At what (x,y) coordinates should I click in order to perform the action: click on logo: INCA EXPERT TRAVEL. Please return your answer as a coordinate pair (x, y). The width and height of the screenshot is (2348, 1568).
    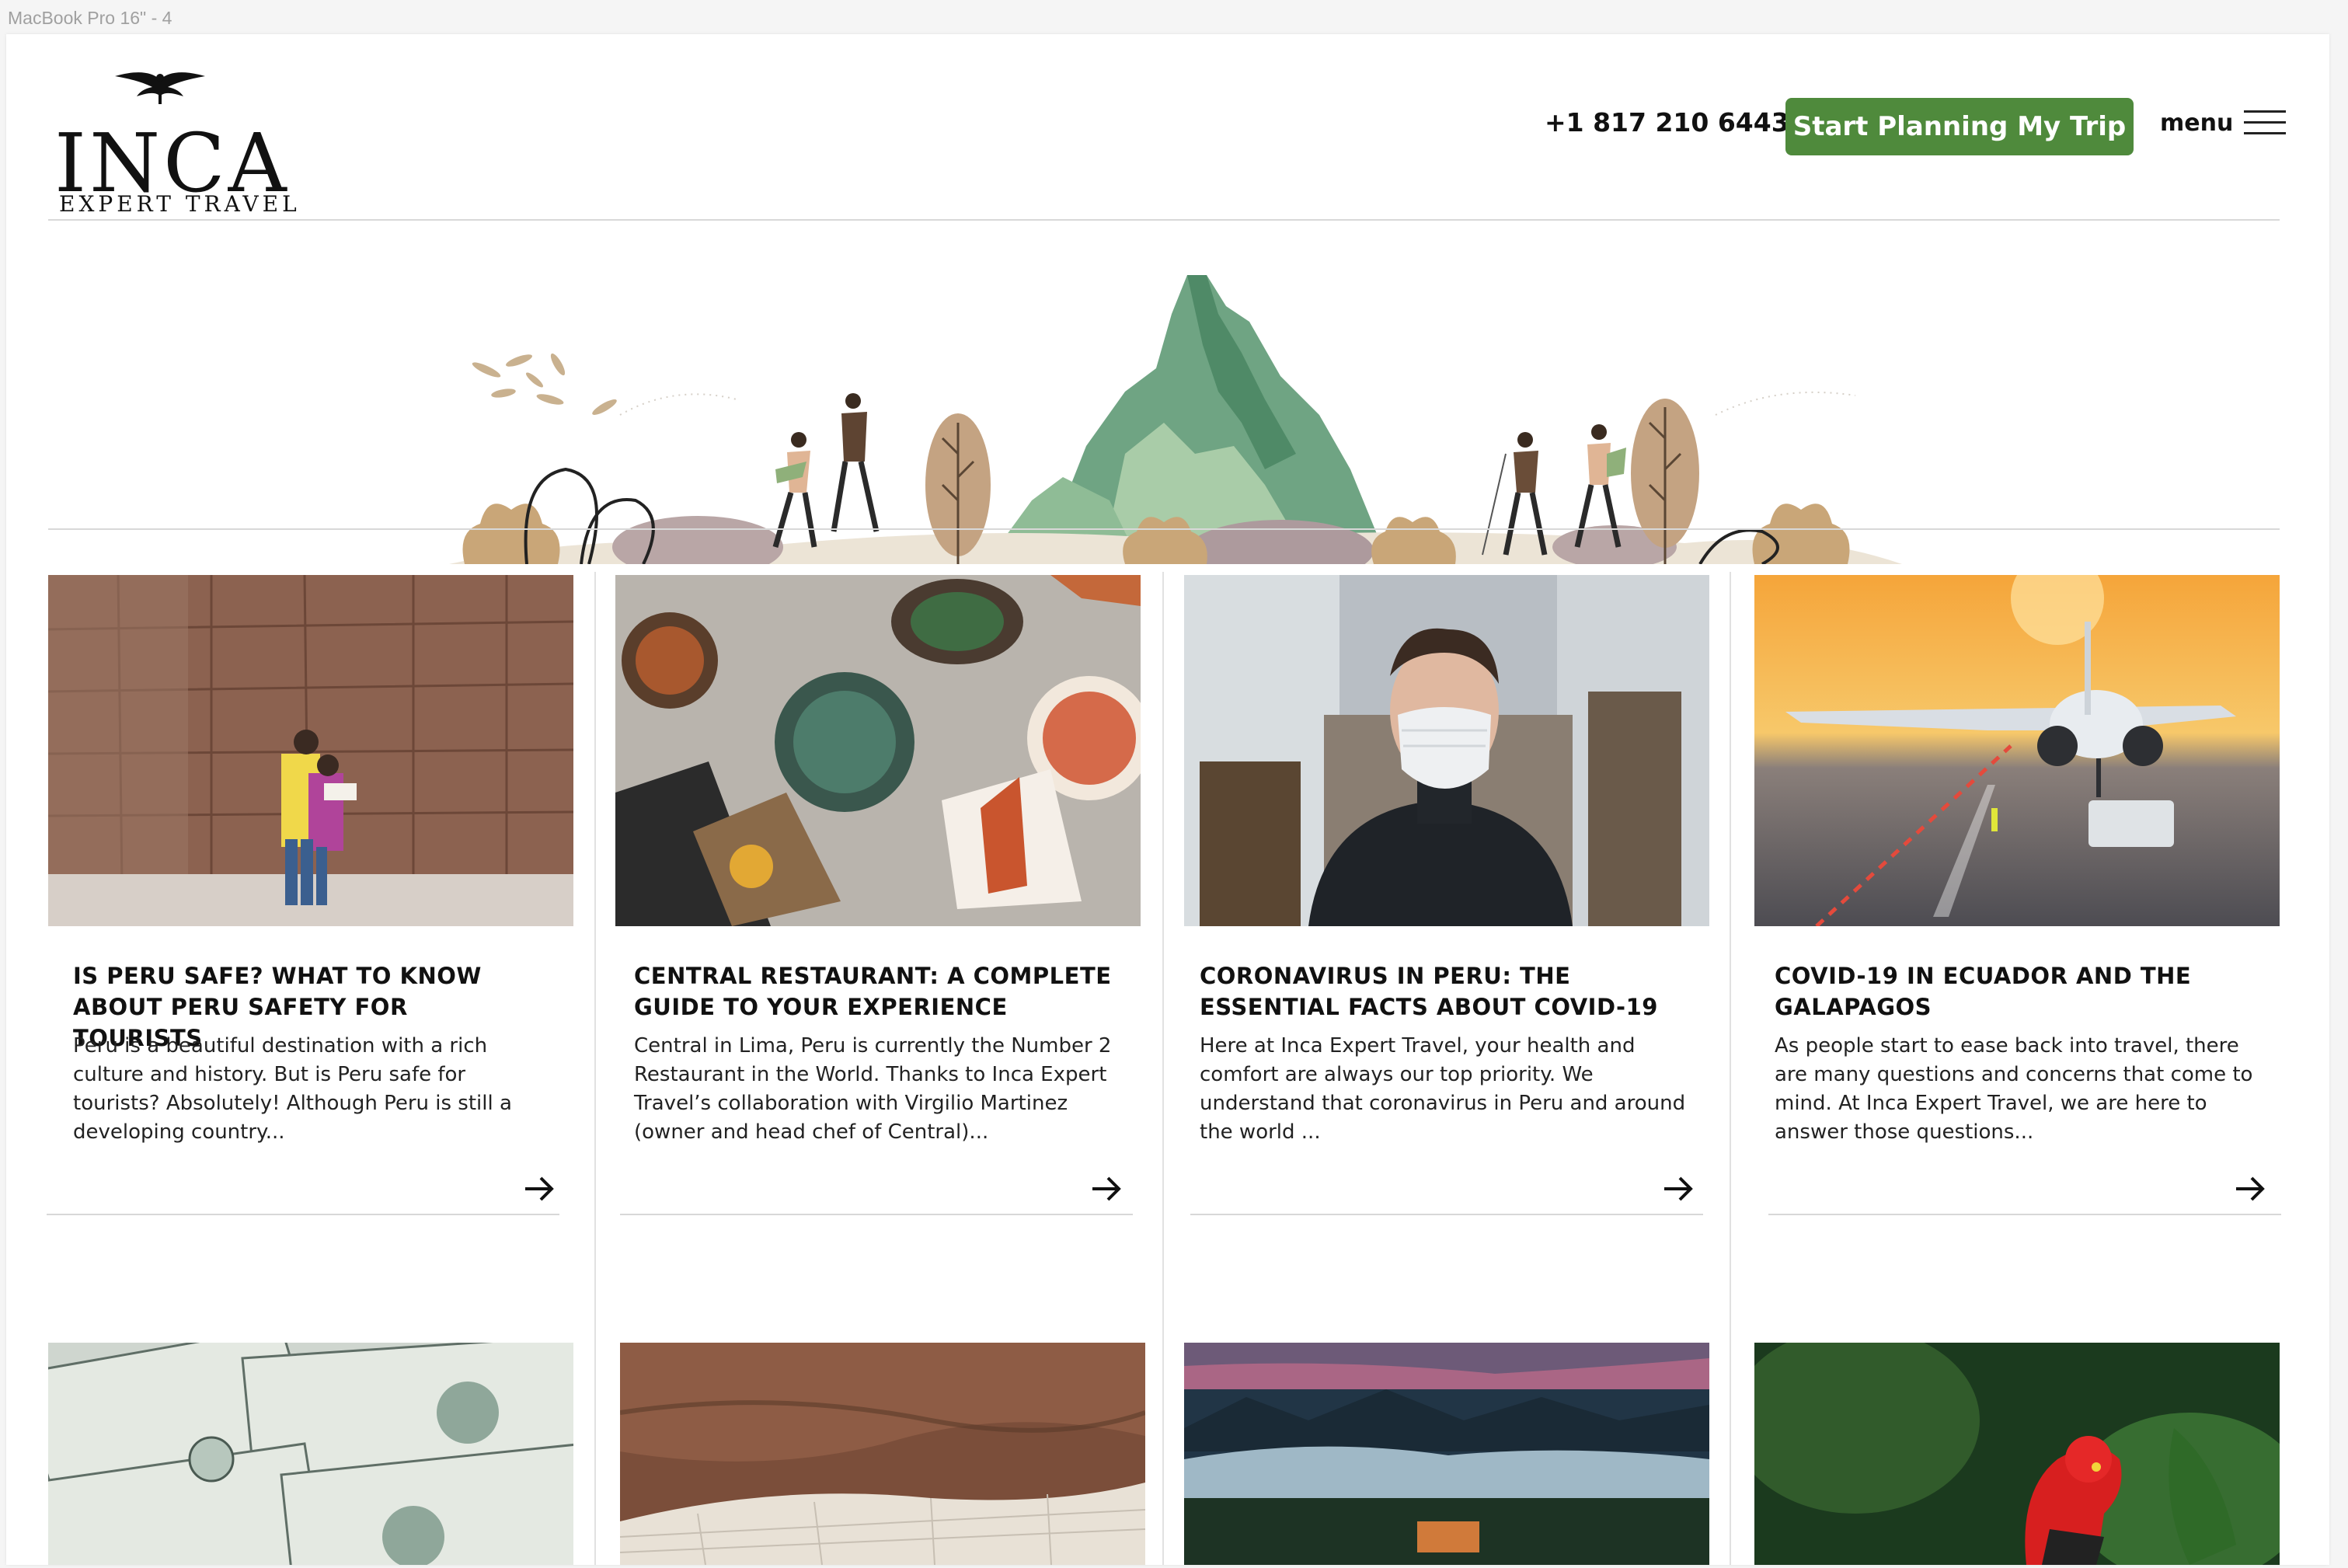
    Looking at the image, I should click on (174, 142).